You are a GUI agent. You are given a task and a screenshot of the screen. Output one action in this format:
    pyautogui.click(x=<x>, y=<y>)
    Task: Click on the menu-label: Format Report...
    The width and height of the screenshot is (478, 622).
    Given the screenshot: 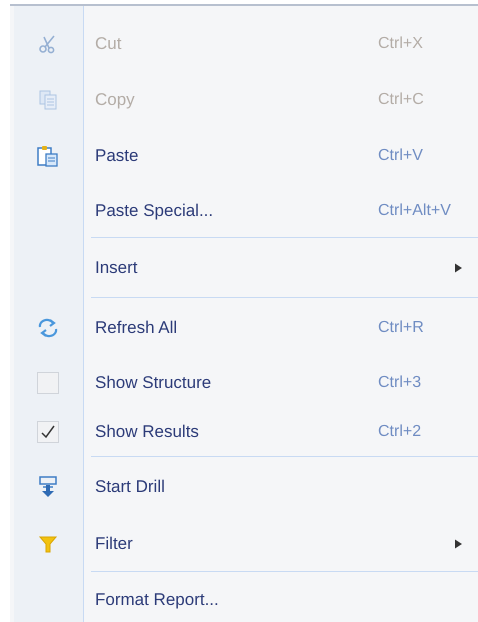 What is the action you would take?
    pyautogui.click(x=157, y=600)
    